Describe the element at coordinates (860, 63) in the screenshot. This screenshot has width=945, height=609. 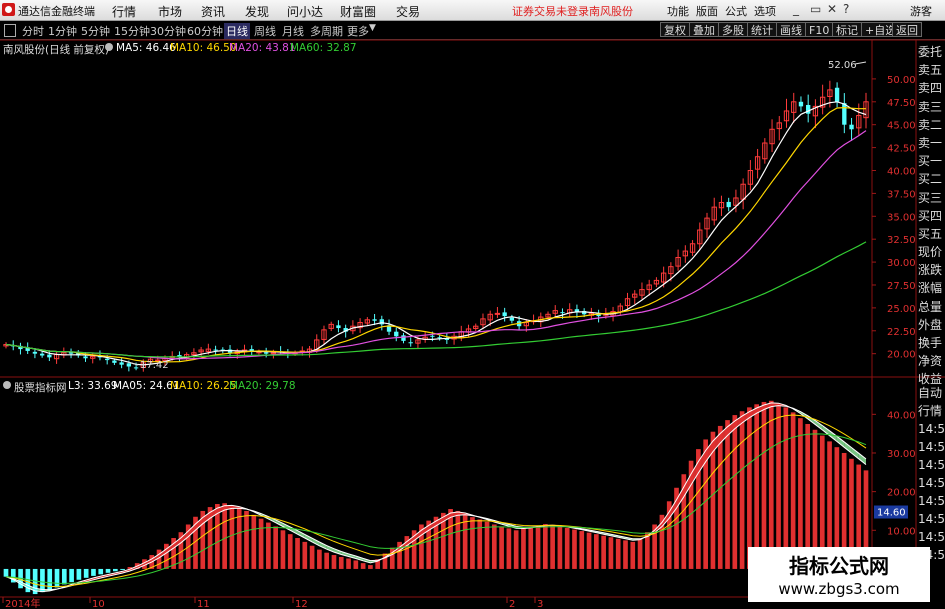
I see `high-price-pointer` at that location.